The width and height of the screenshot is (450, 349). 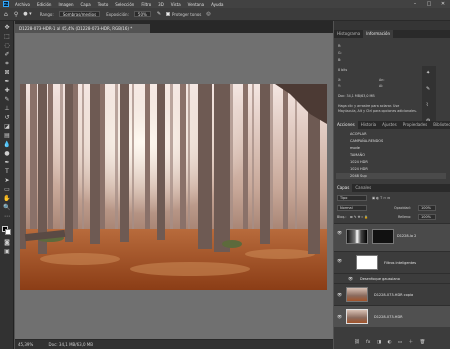 What do you see at coordinates (7, 171) in the screenshot?
I see `type-tool-icon: T` at bounding box center [7, 171].